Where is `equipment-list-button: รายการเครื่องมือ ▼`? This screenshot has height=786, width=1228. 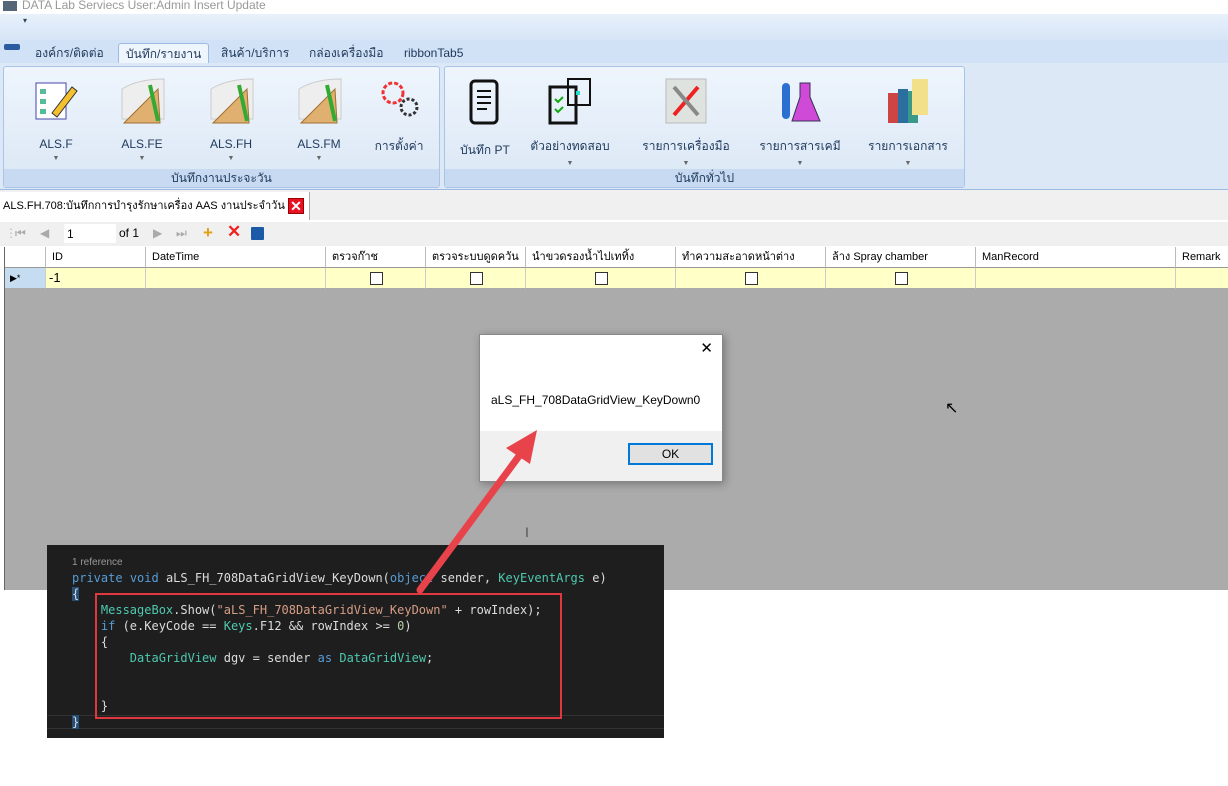
equipment-list-button: รายการเครื่องมือ ▼ is located at coordinates (686, 121).